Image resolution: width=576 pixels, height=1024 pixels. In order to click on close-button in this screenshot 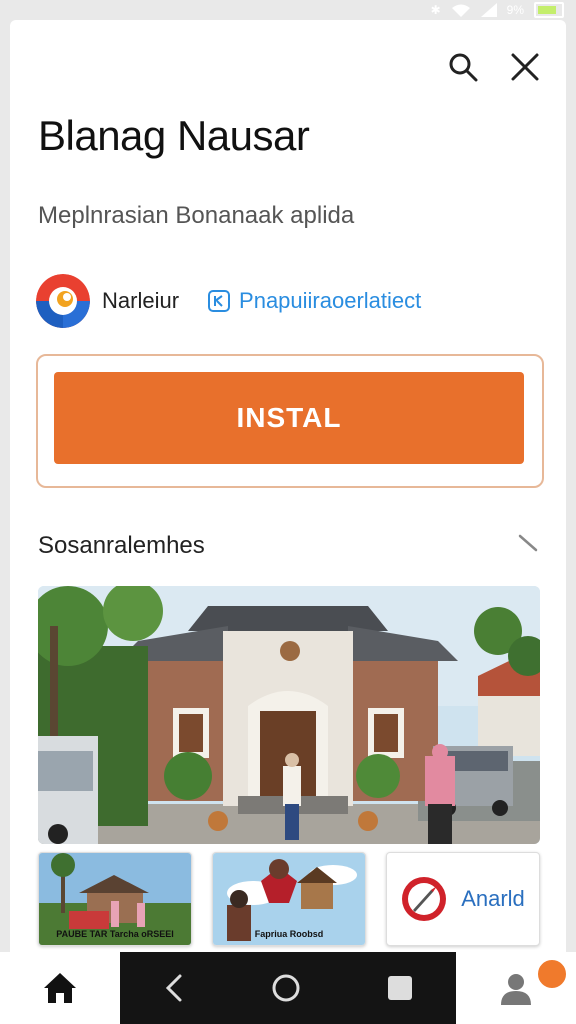, I will do `click(525, 67)`.